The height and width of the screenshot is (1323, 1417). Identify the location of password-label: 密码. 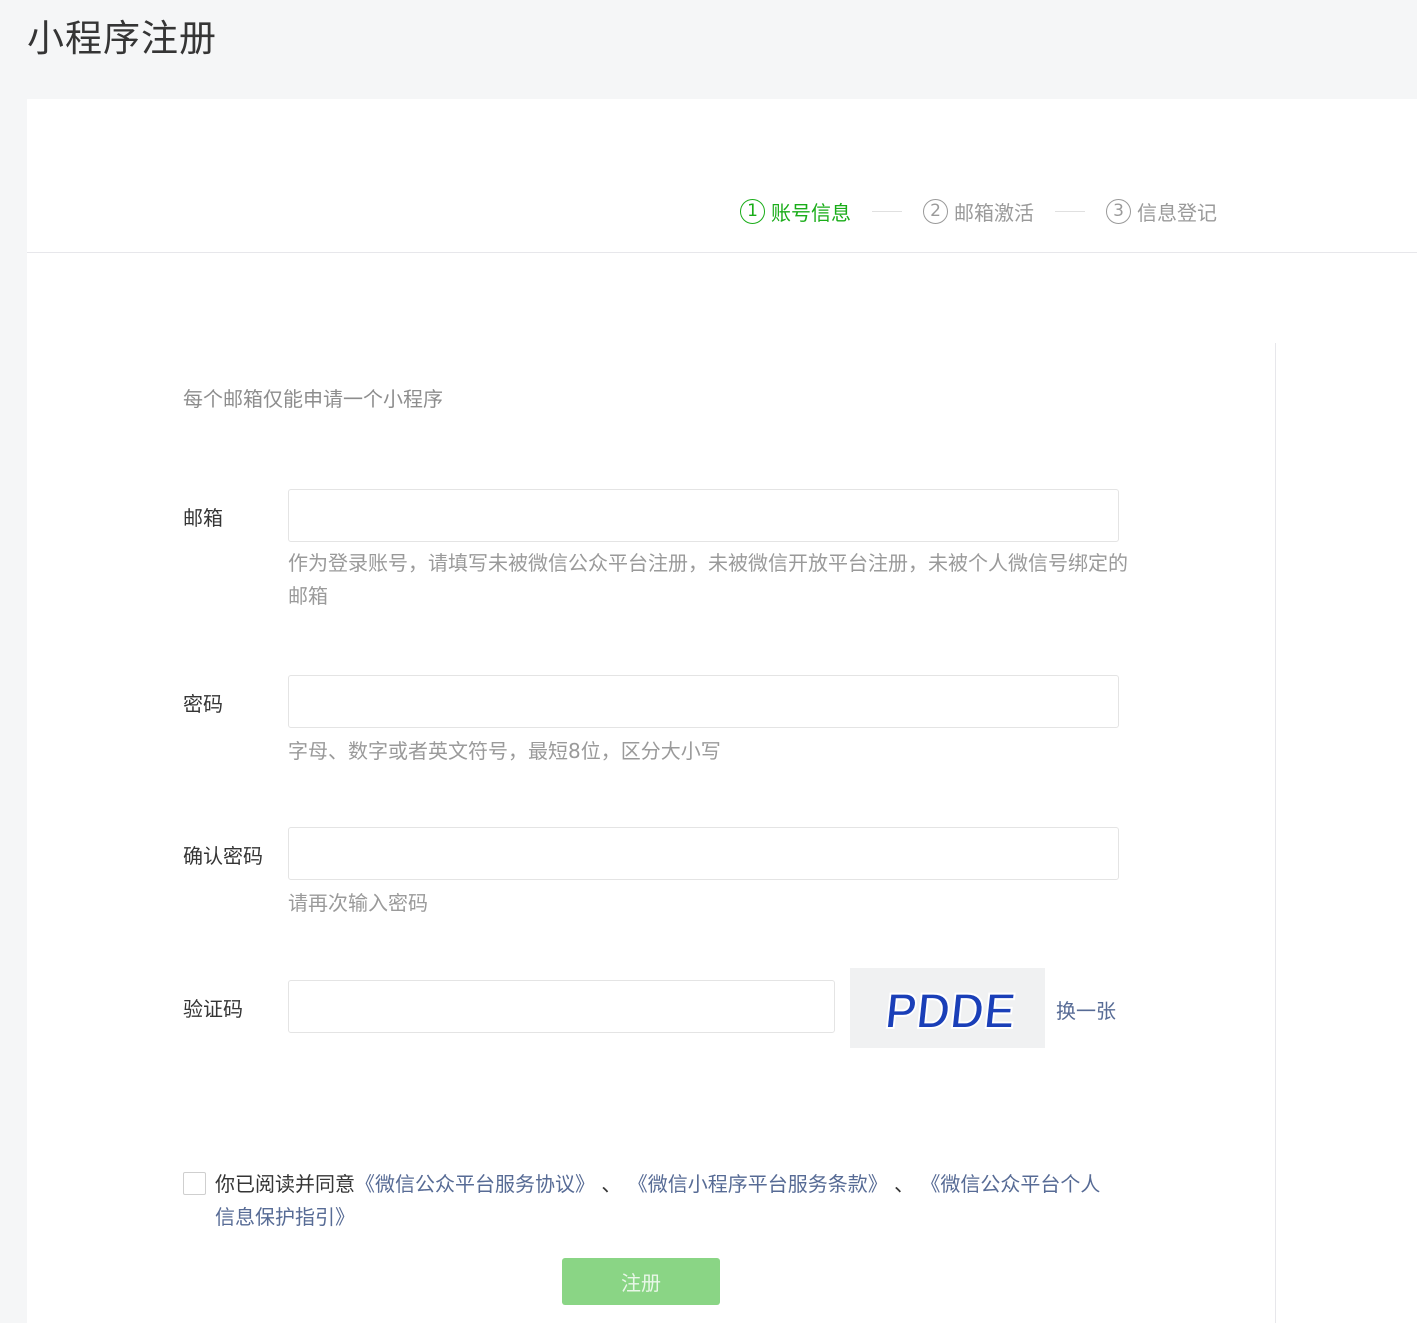
(203, 704).